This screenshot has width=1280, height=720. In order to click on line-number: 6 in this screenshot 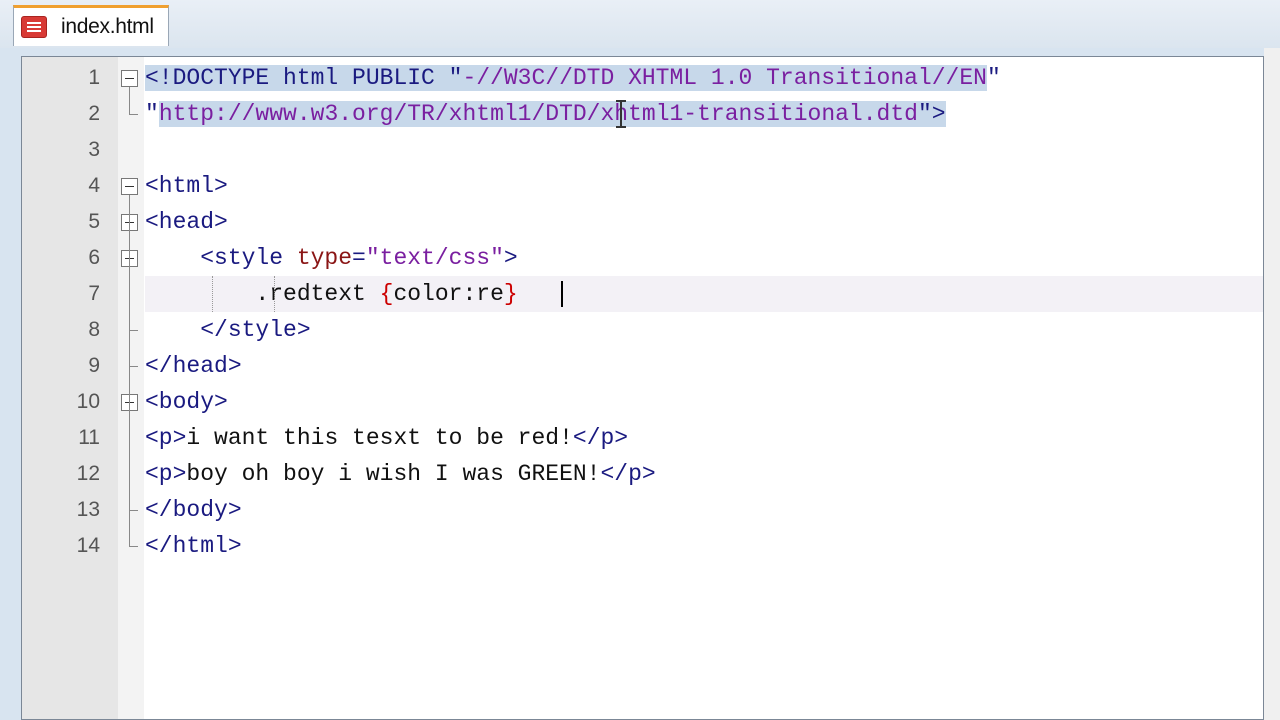, I will do `click(94, 257)`.